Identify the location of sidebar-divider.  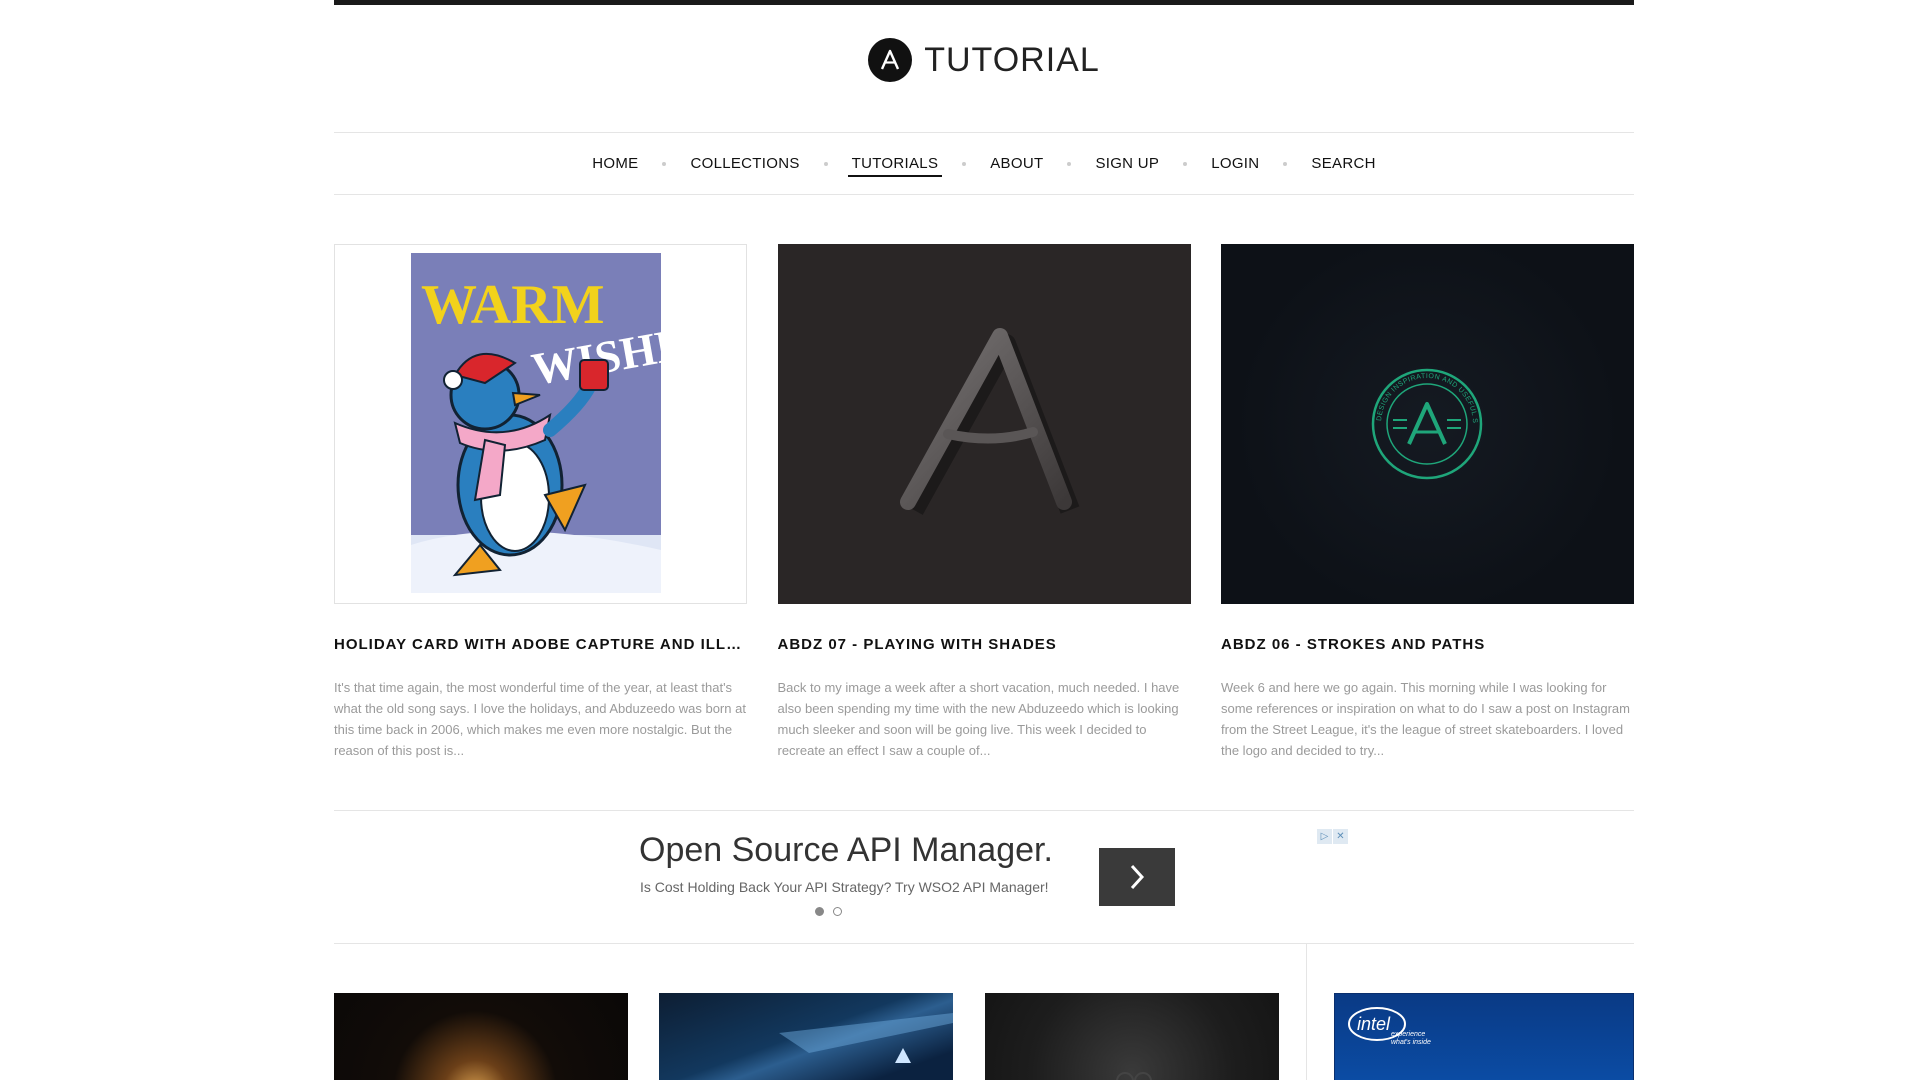
(1306, 1012).